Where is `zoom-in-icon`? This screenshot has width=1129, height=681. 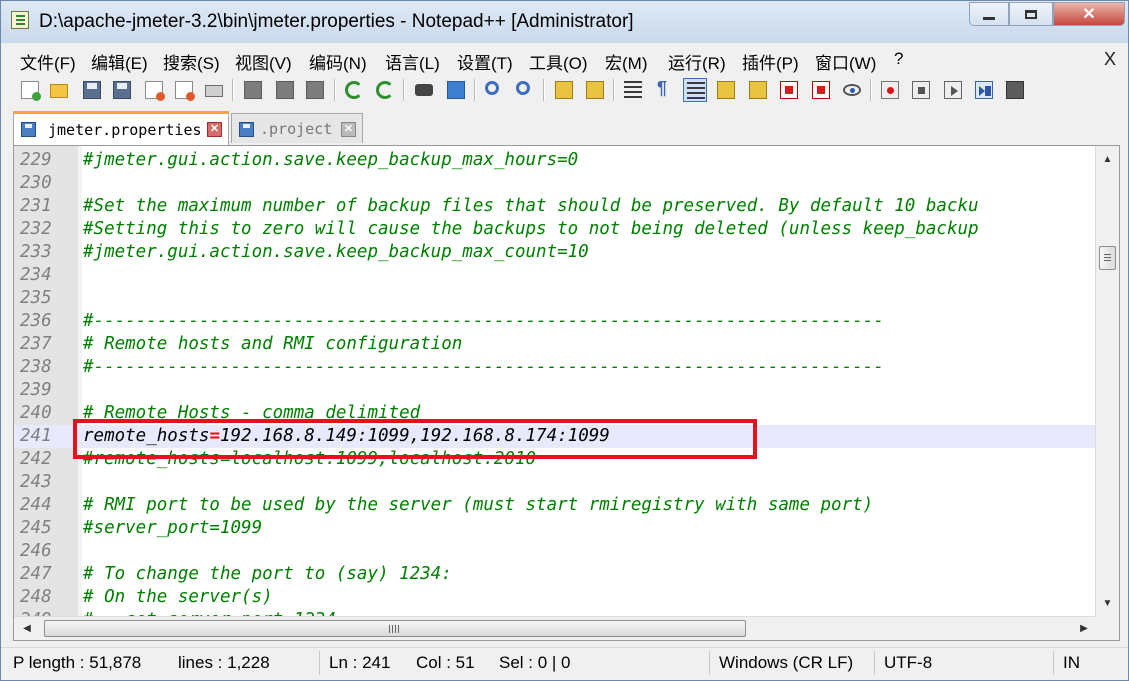
zoom-in-icon is located at coordinates (494, 90).